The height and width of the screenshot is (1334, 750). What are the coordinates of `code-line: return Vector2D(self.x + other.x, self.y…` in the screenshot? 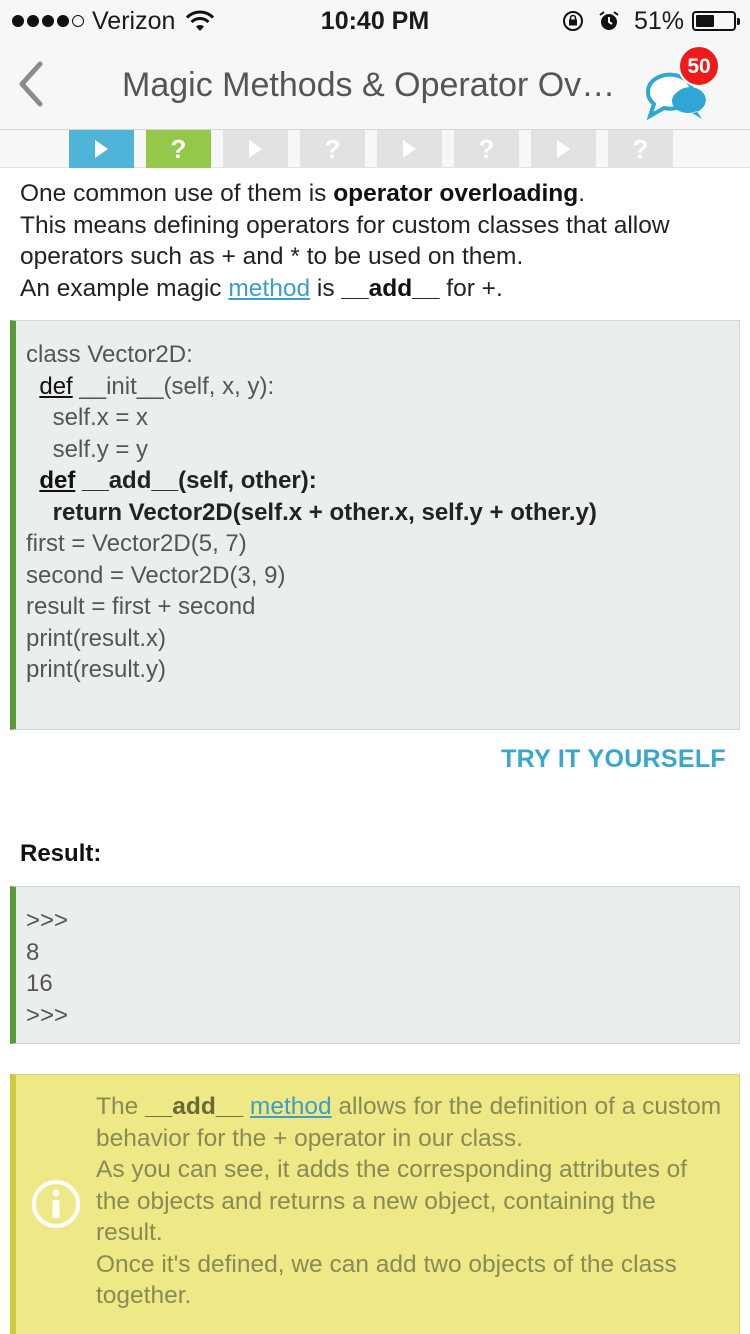 It's located at (311, 512).